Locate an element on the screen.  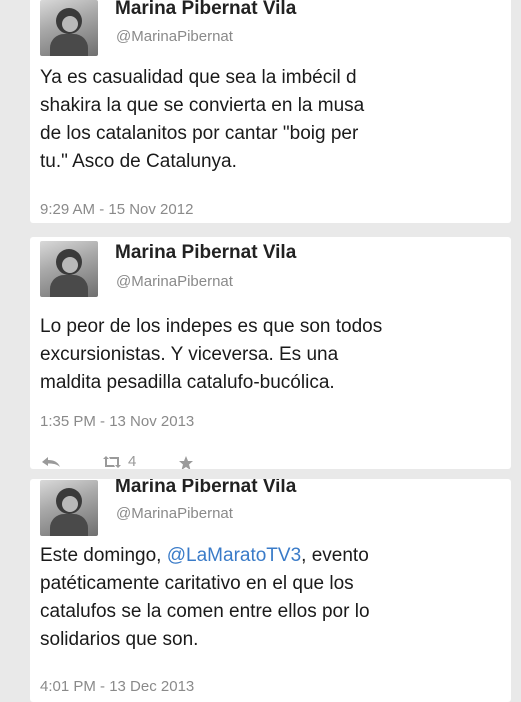
tweet-timestamp: 1:35 PM - 13 Nov 2013 is located at coordinates (117, 421).